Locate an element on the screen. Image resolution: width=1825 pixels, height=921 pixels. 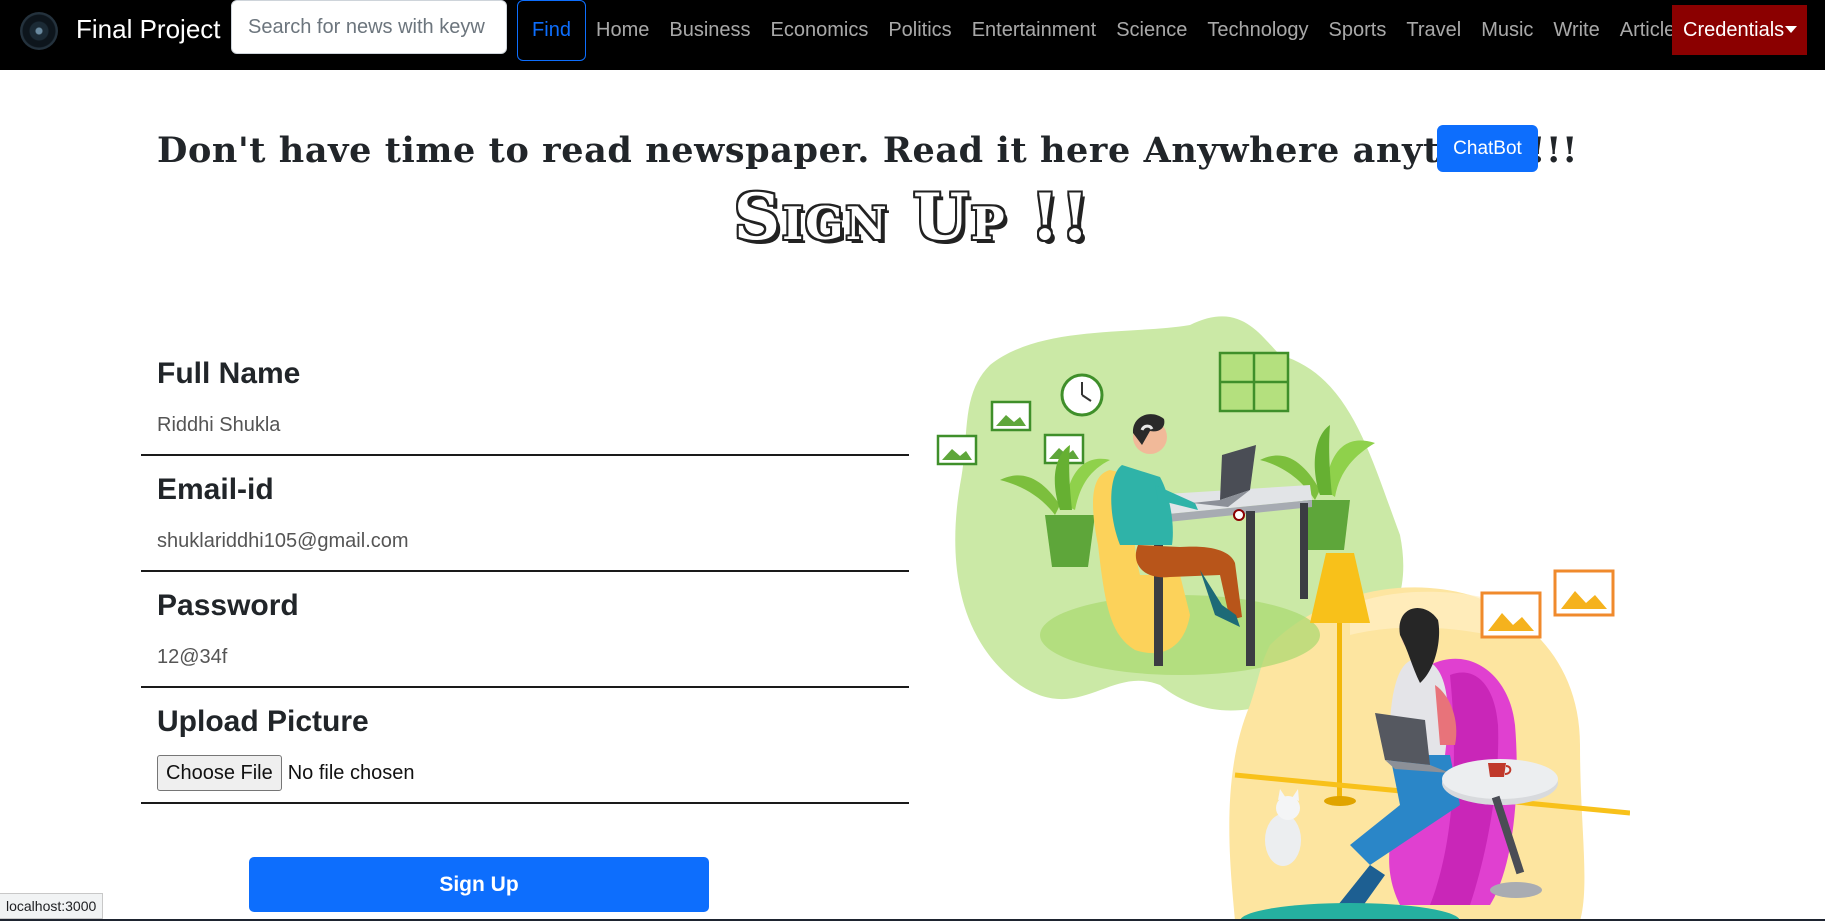
logo-icon is located at coordinates (39, 31).